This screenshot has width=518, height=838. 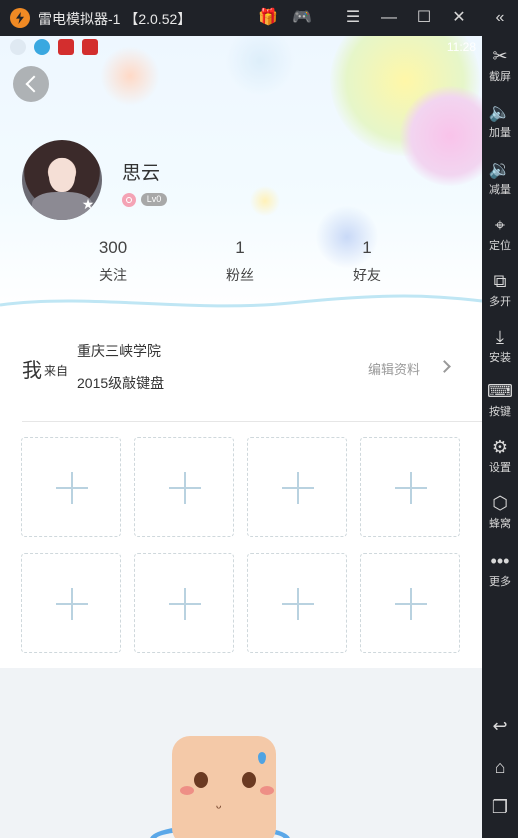 What do you see at coordinates (129, 200) in the screenshot?
I see `female-gender-icon` at bounding box center [129, 200].